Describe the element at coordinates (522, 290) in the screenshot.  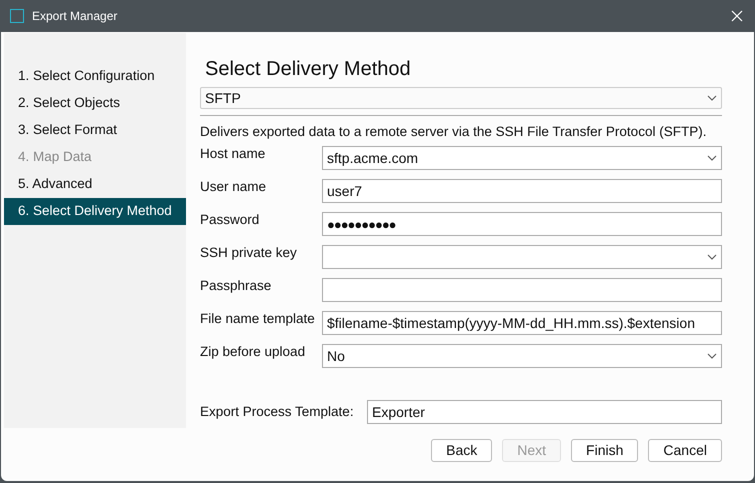
I see `input-field` at that location.